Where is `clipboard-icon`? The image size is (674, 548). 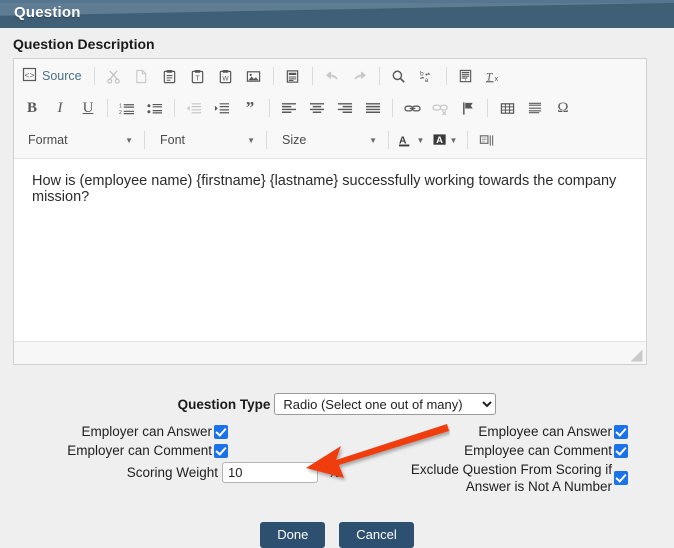
clipboard-icon is located at coordinates (169, 76).